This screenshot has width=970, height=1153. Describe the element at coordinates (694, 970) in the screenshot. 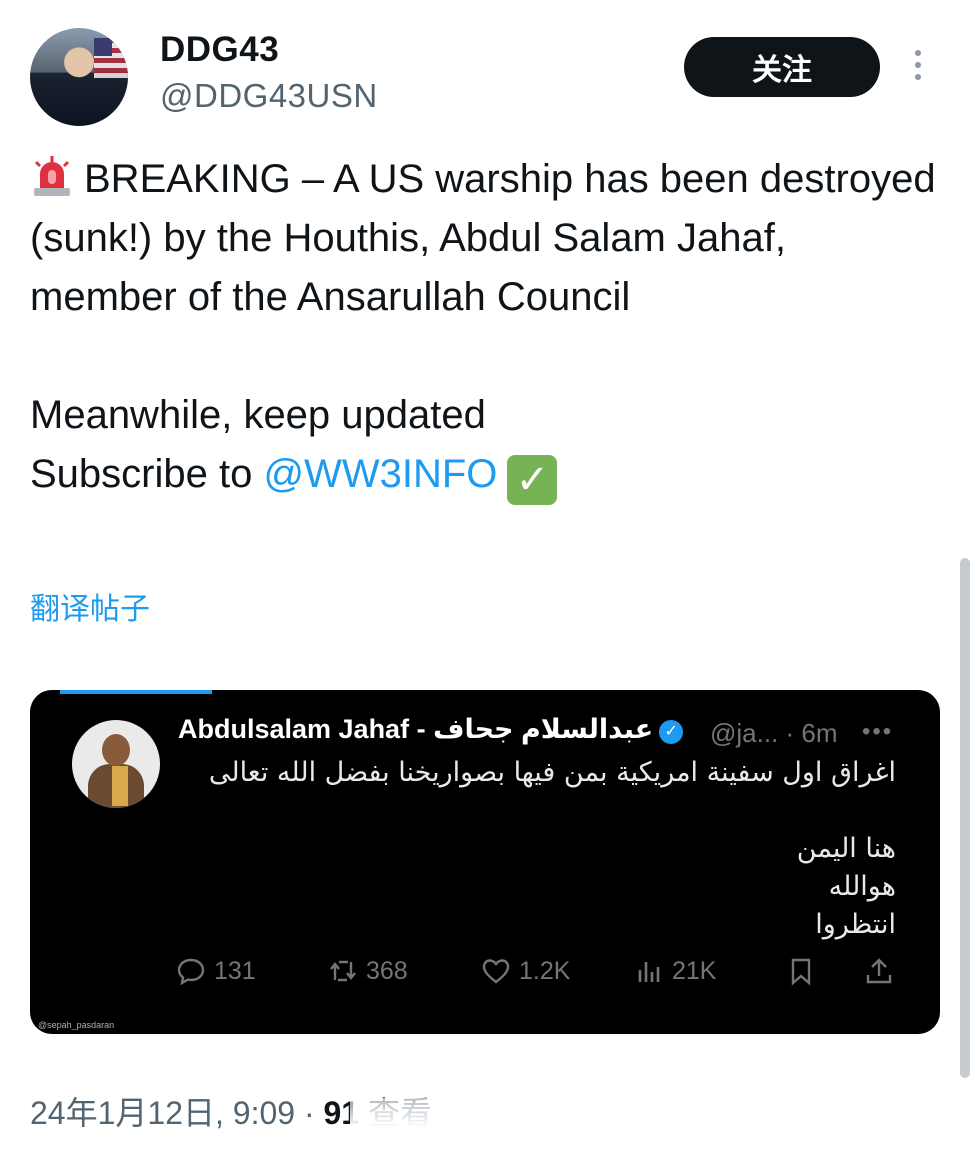

I see `views-count: 21K` at that location.